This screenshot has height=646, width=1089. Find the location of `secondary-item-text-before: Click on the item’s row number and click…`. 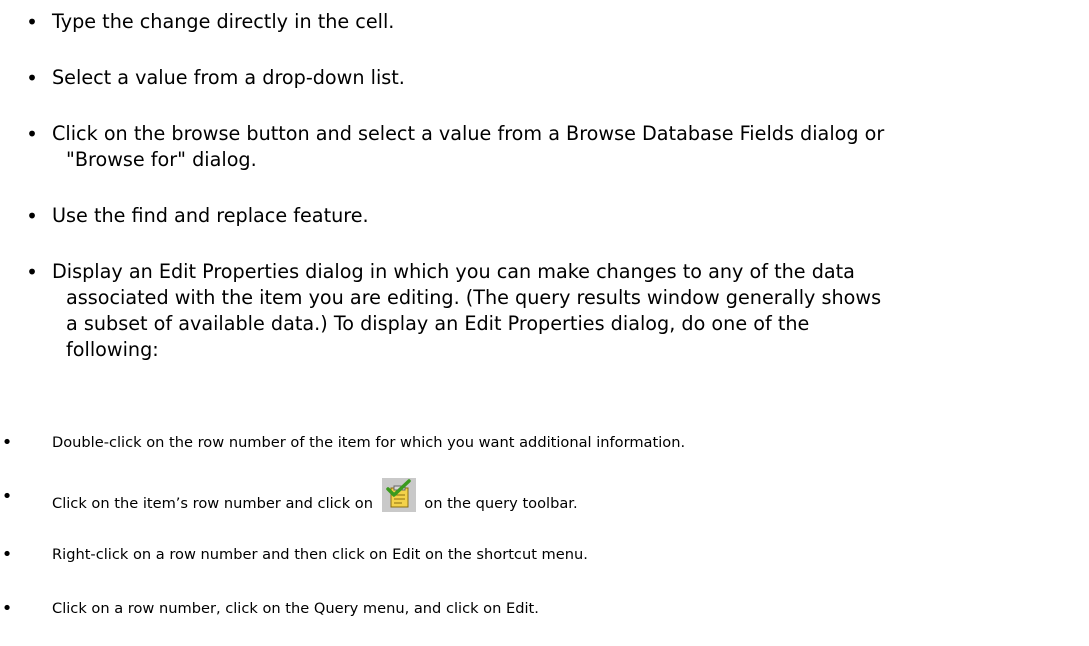

secondary-item-text-before: Click on the item’s row number and click… is located at coordinates (212, 503).